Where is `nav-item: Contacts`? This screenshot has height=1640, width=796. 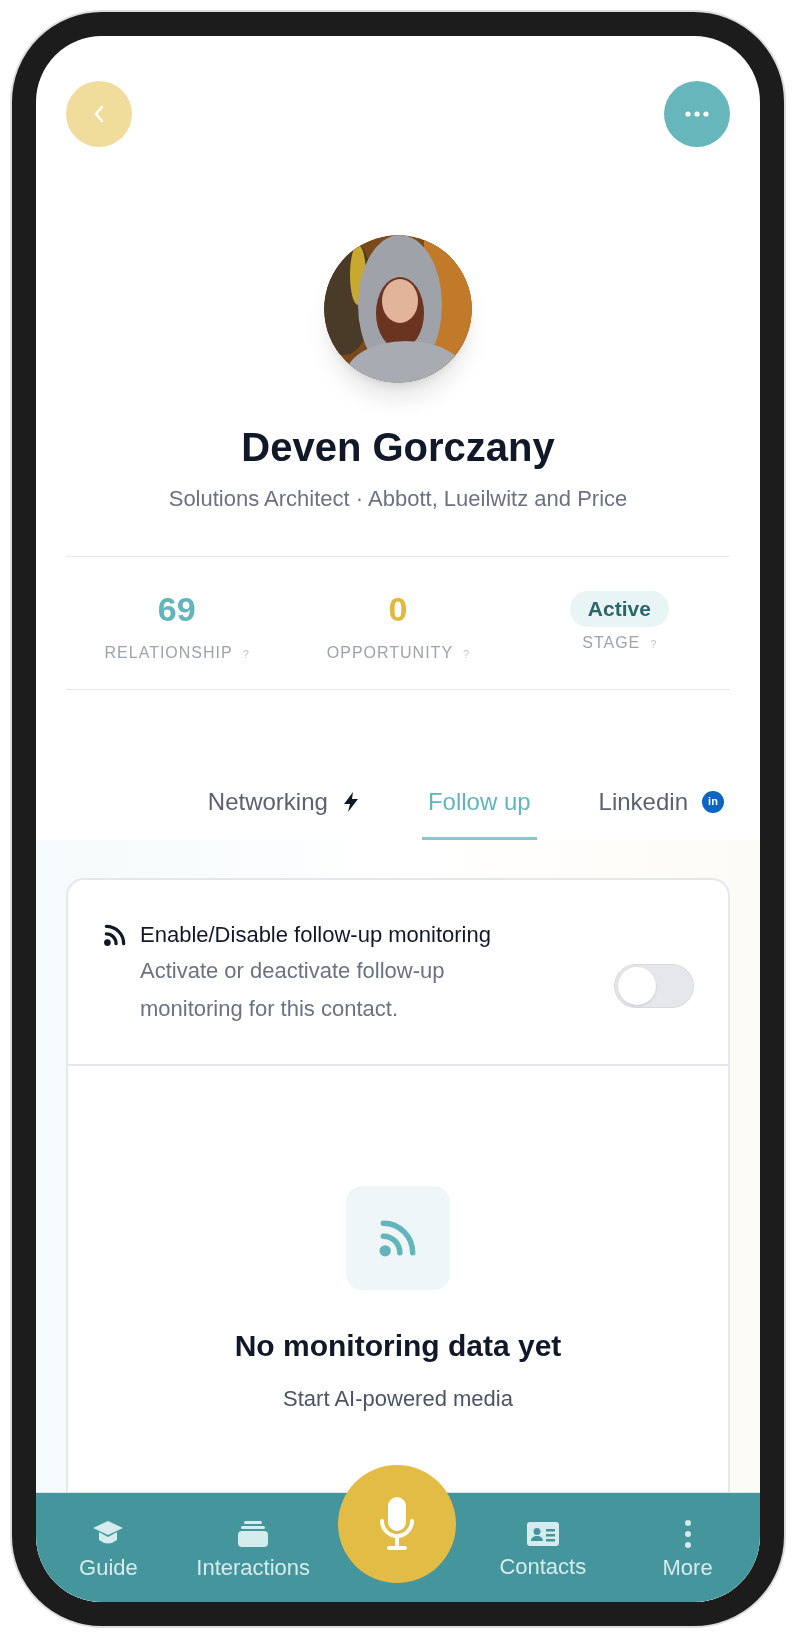
nav-item: Contacts is located at coordinates (543, 1547).